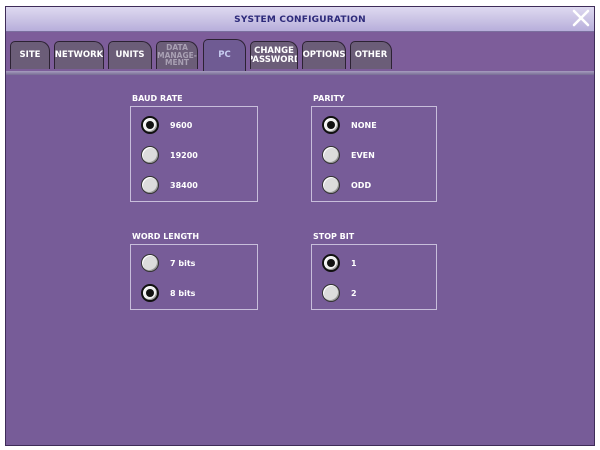 This screenshot has height=450, width=600. I want to click on close-button, so click(581, 18).